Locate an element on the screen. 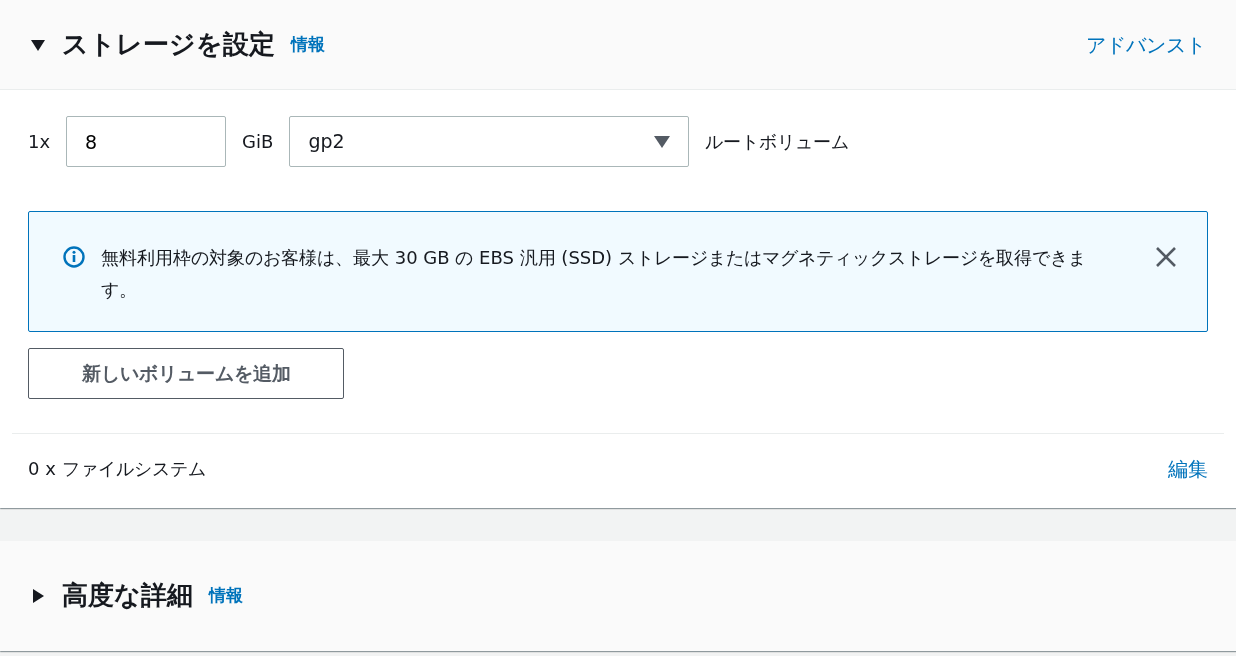 The width and height of the screenshot is (1236, 656). unit-label: GiB is located at coordinates (258, 142).